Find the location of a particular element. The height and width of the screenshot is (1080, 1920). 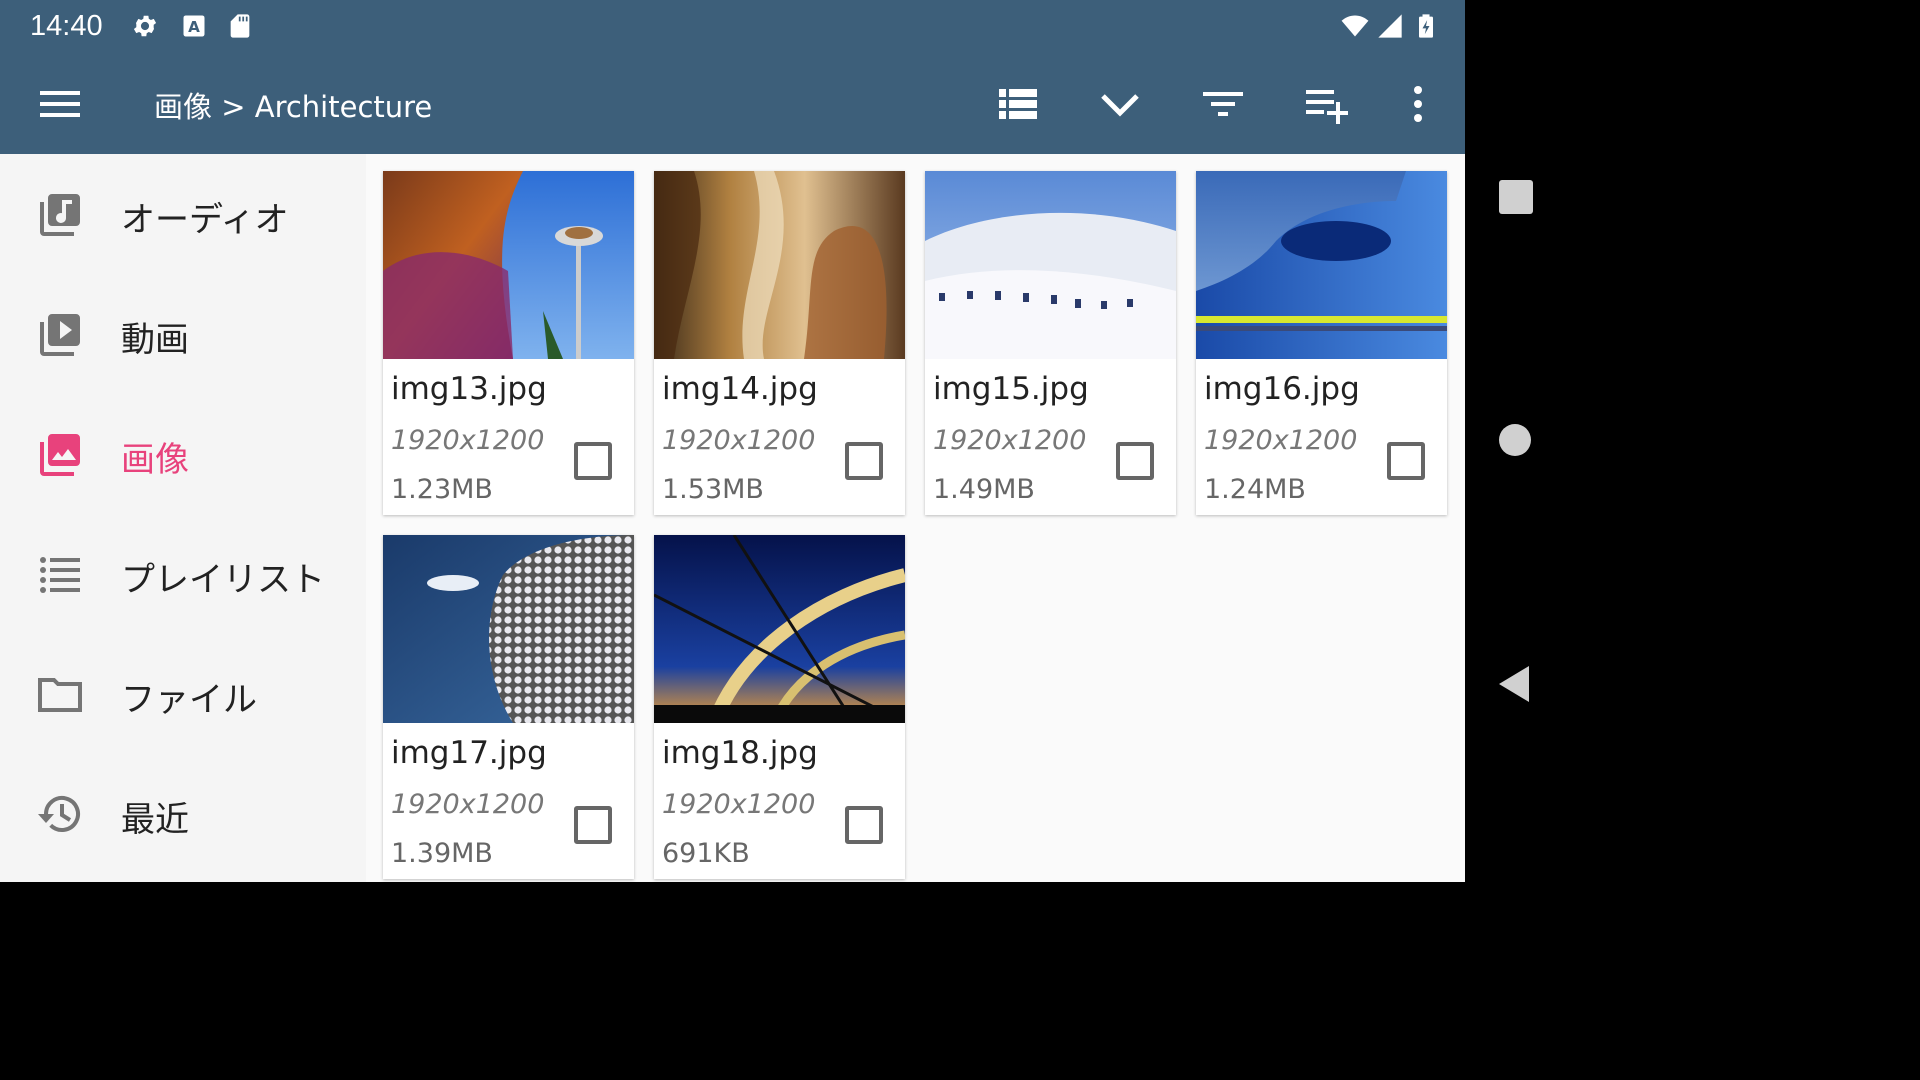

home-button is located at coordinates (1515, 440).